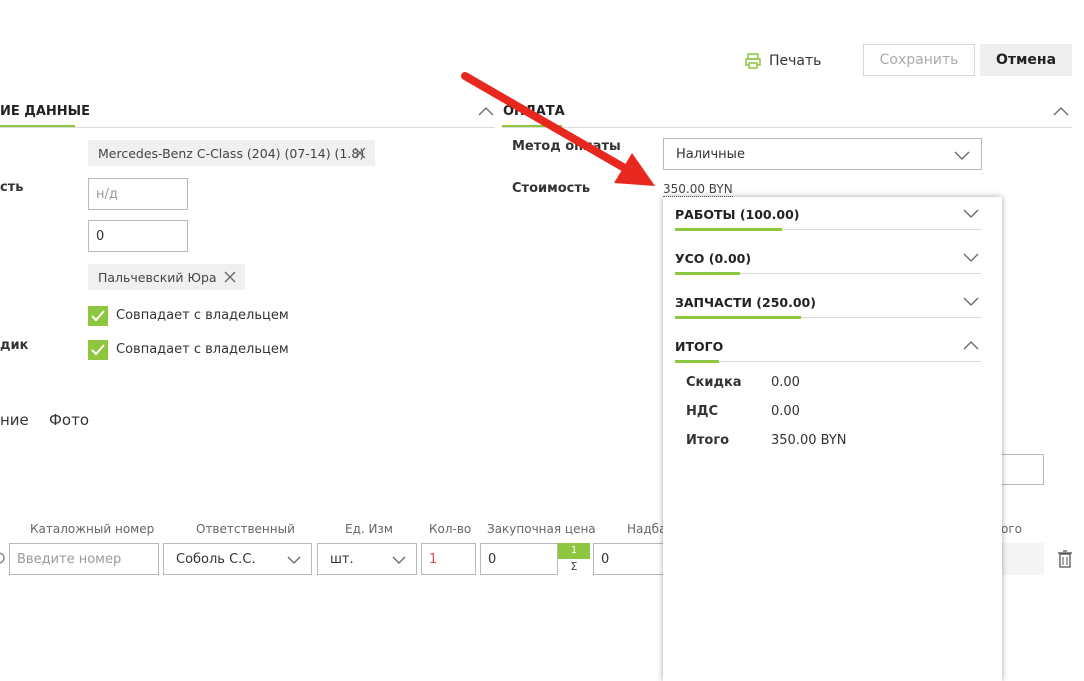 Image resolution: width=1084 pixels, height=681 pixels. Describe the element at coordinates (14, 420) in the screenshot. I see `tab-description: ние` at that location.